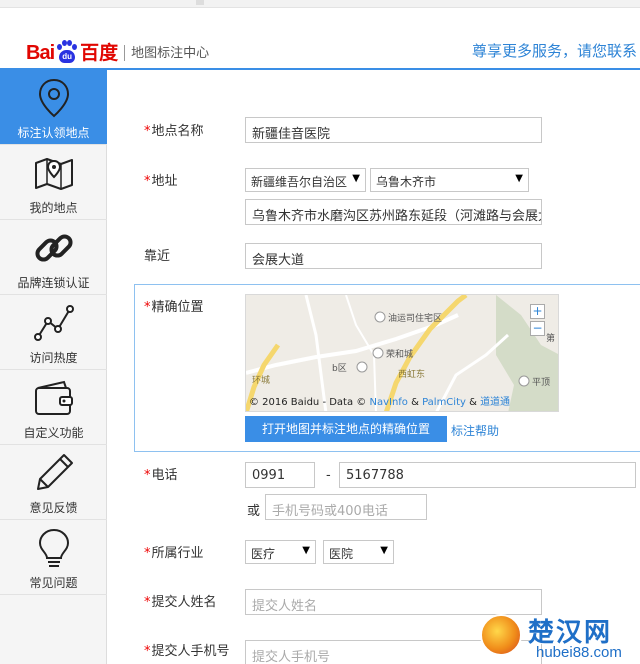 The width and height of the screenshot is (640, 664). Describe the element at coordinates (164, 181) in the screenshot. I see `label-text: 地址` at that location.